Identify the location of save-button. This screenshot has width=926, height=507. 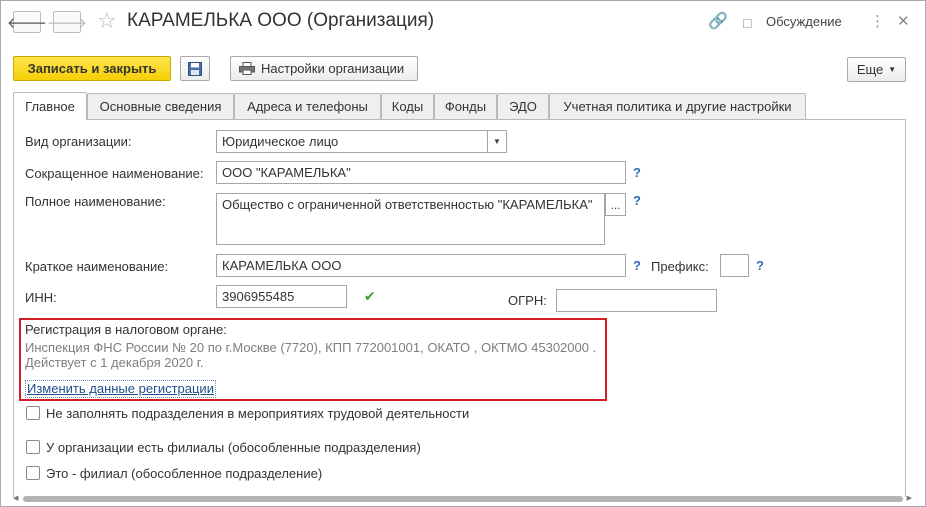
(195, 68).